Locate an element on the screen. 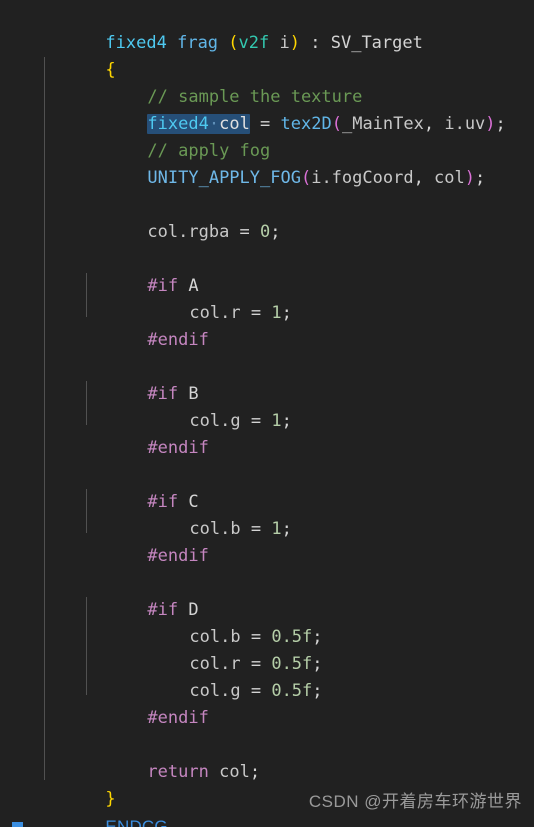 Image resolution: width=534 pixels, height=827 pixels. code-line-23: col.b = 0.5f; is located at coordinates (267, 622).